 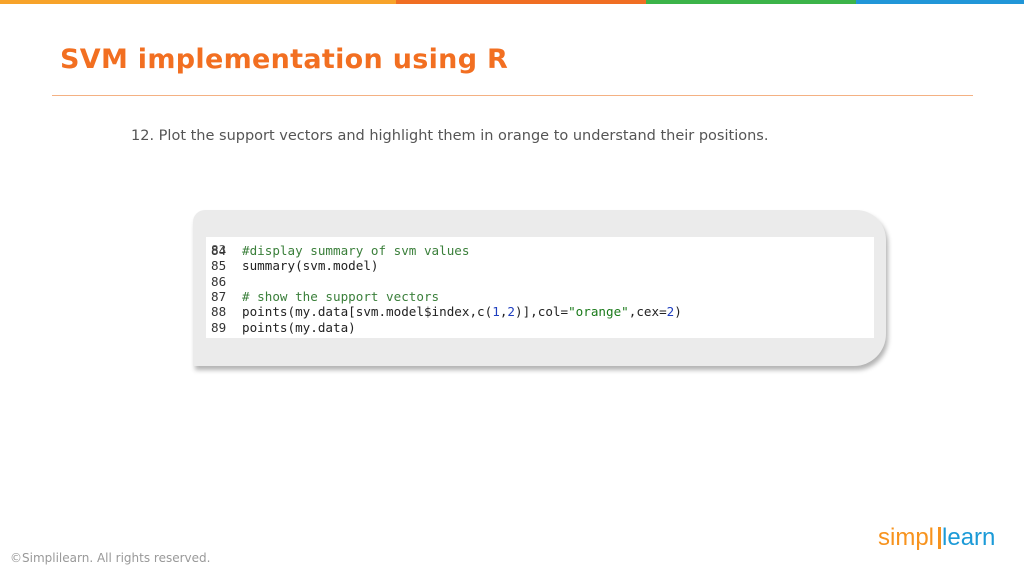 What do you see at coordinates (540, 296) in the screenshot?
I see `code-line: 87 # show the support vectors` at bounding box center [540, 296].